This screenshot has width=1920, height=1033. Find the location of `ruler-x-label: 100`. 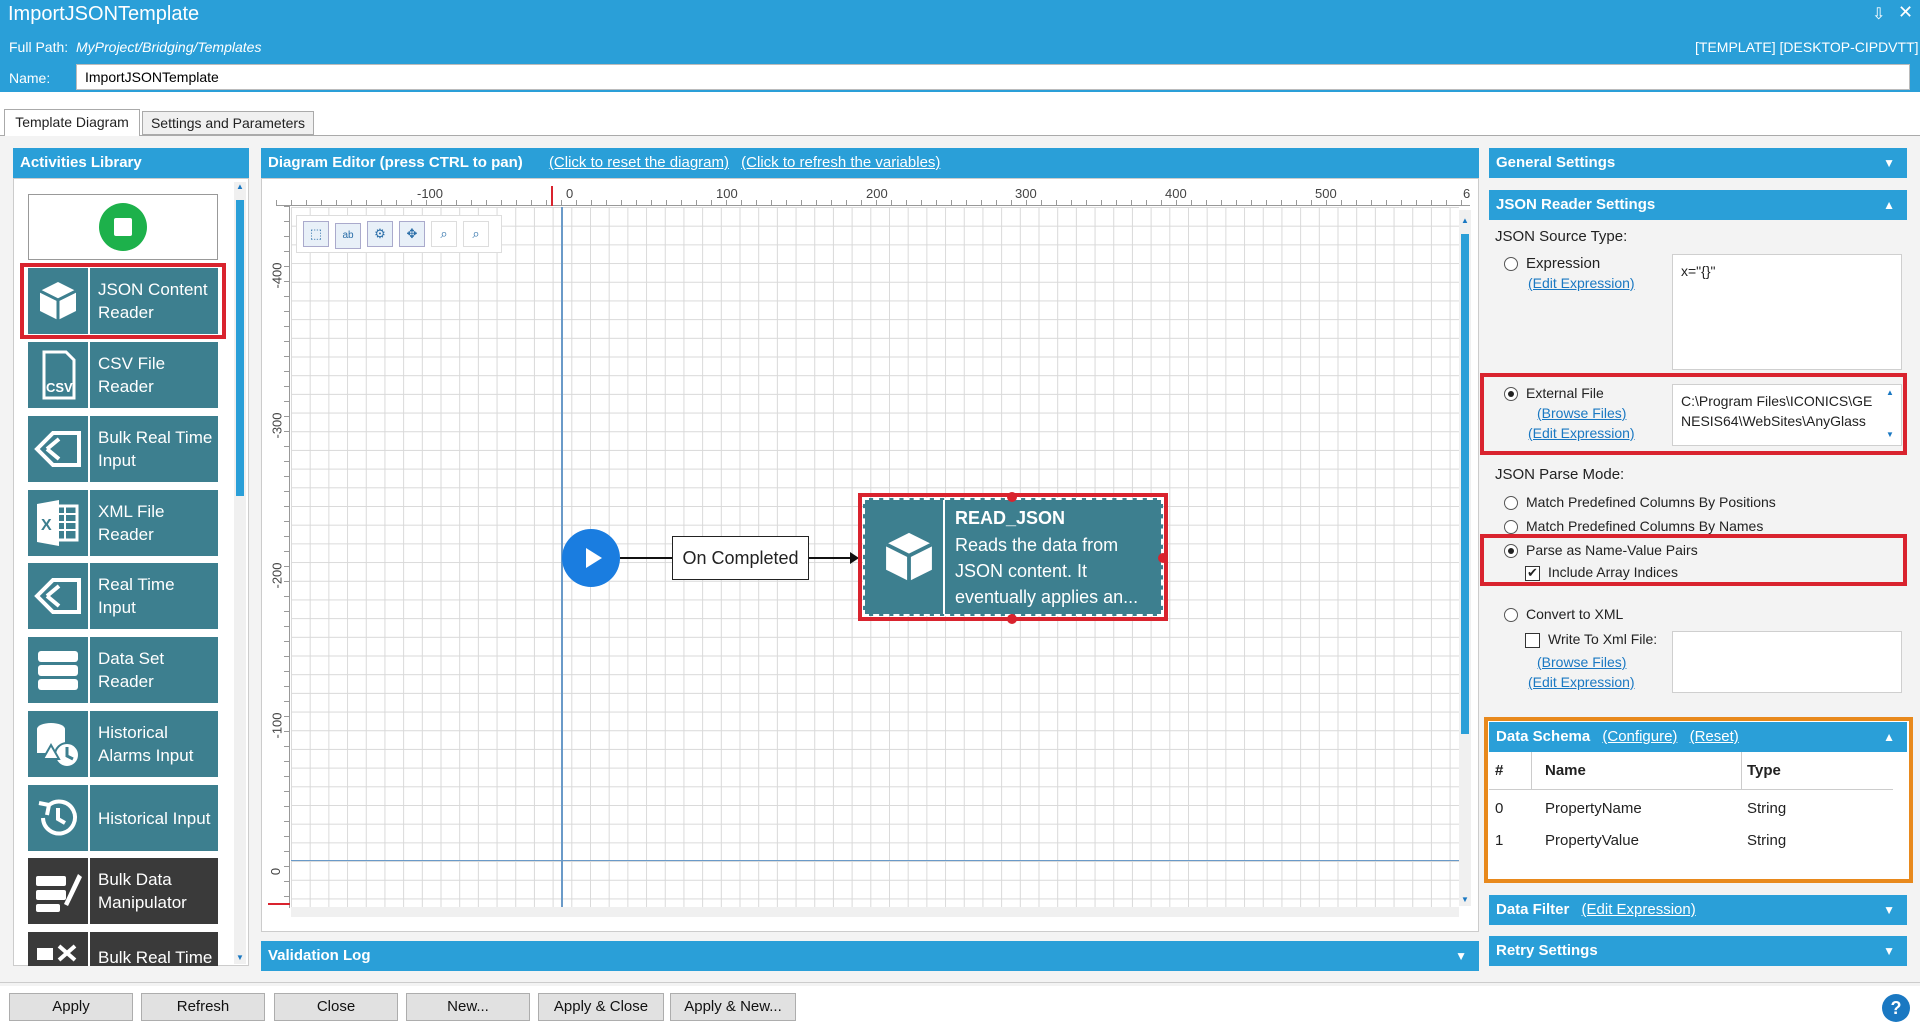

ruler-x-label: 100 is located at coordinates (727, 193).